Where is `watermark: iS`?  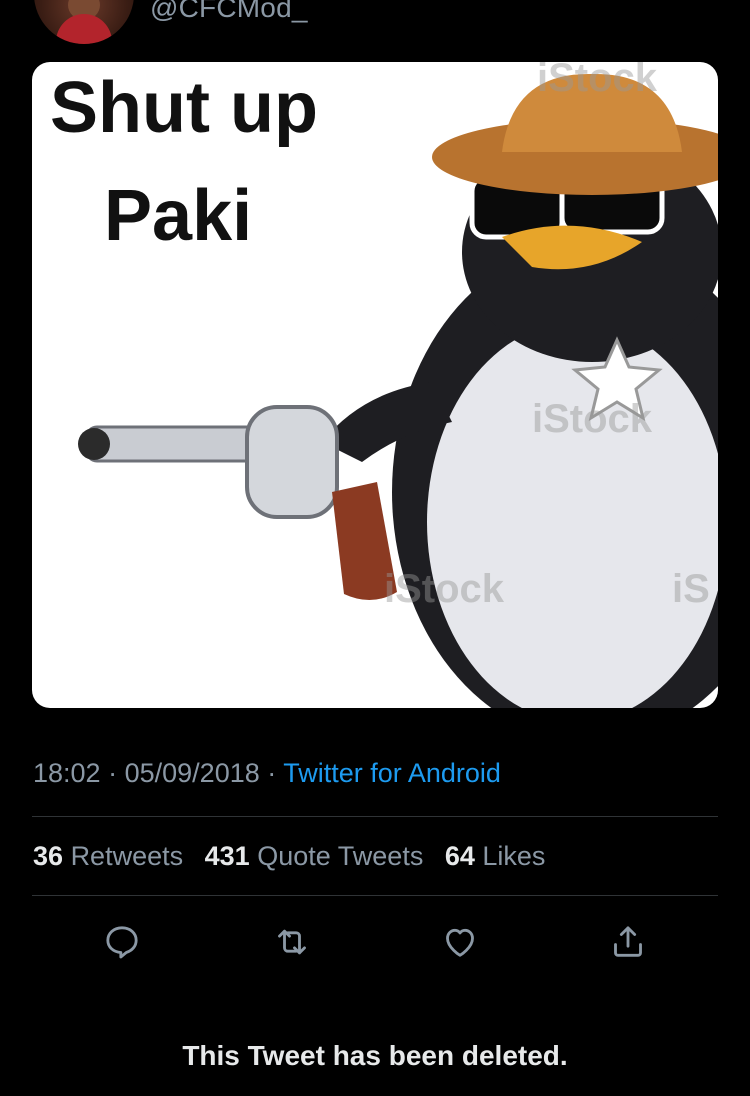
watermark: iS is located at coordinates (691, 589).